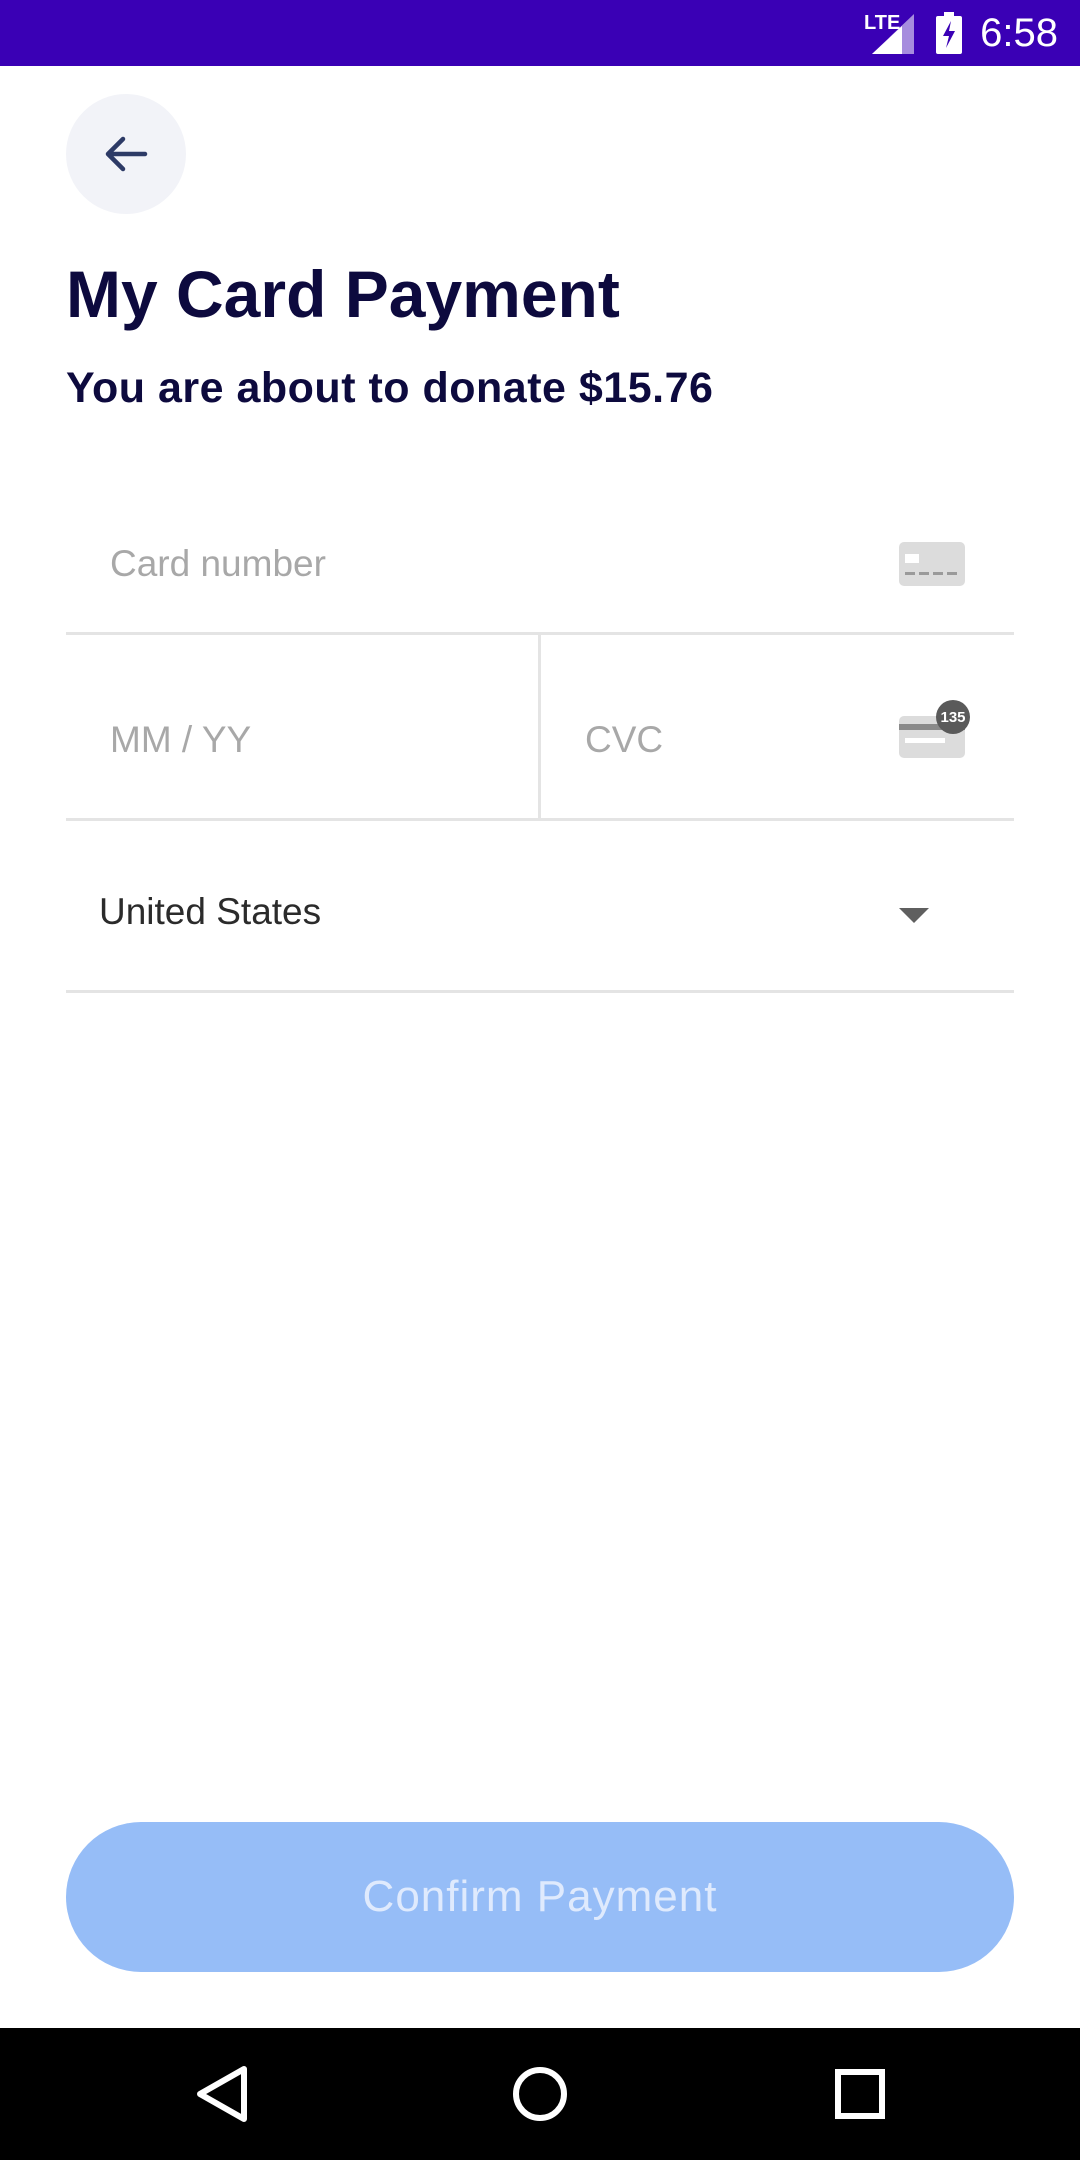 This screenshot has height=2160, width=1080. What do you see at coordinates (540, 916) in the screenshot?
I see `country-select: United States` at bounding box center [540, 916].